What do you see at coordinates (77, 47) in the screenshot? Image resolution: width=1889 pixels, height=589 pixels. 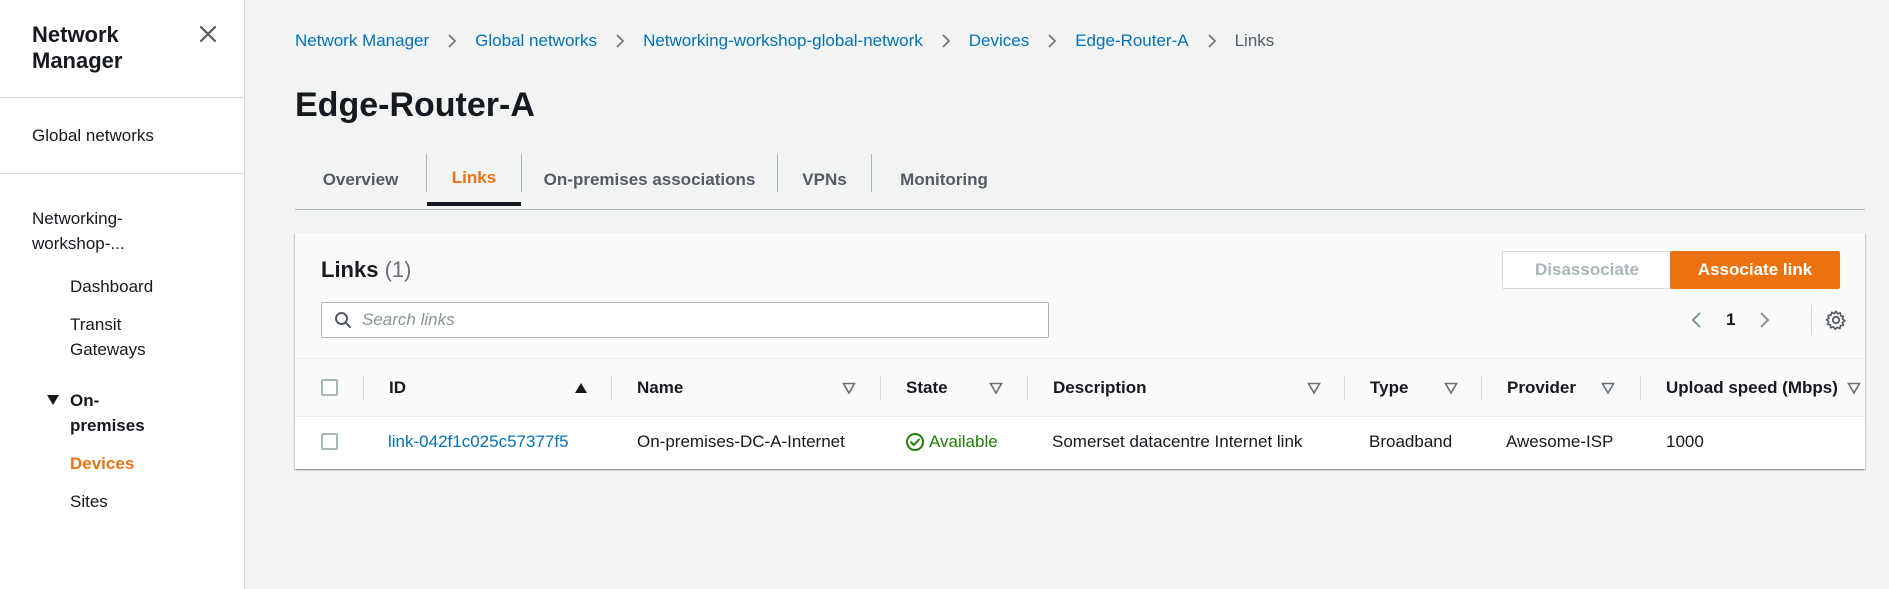 I see `sidebar-title: Network Manager` at bounding box center [77, 47].